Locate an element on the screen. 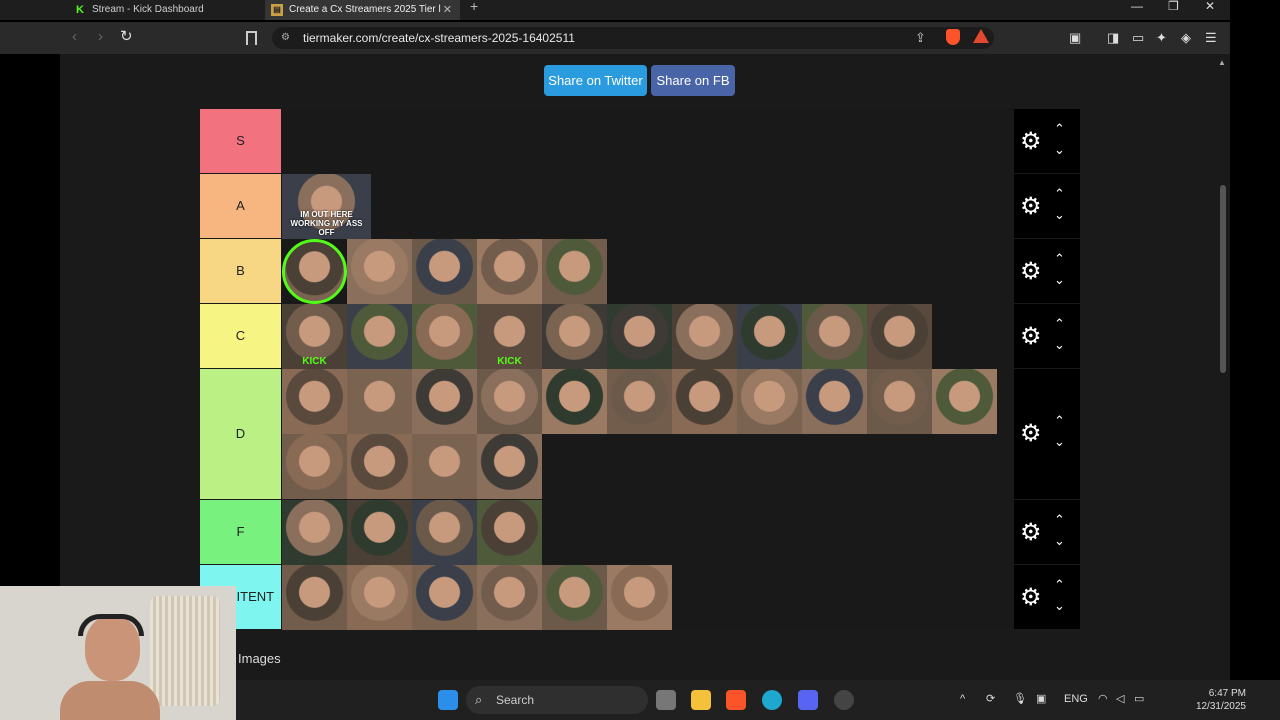 The image size is (1280, 720). file-explorer-icon is located at coordinates (701, 700).